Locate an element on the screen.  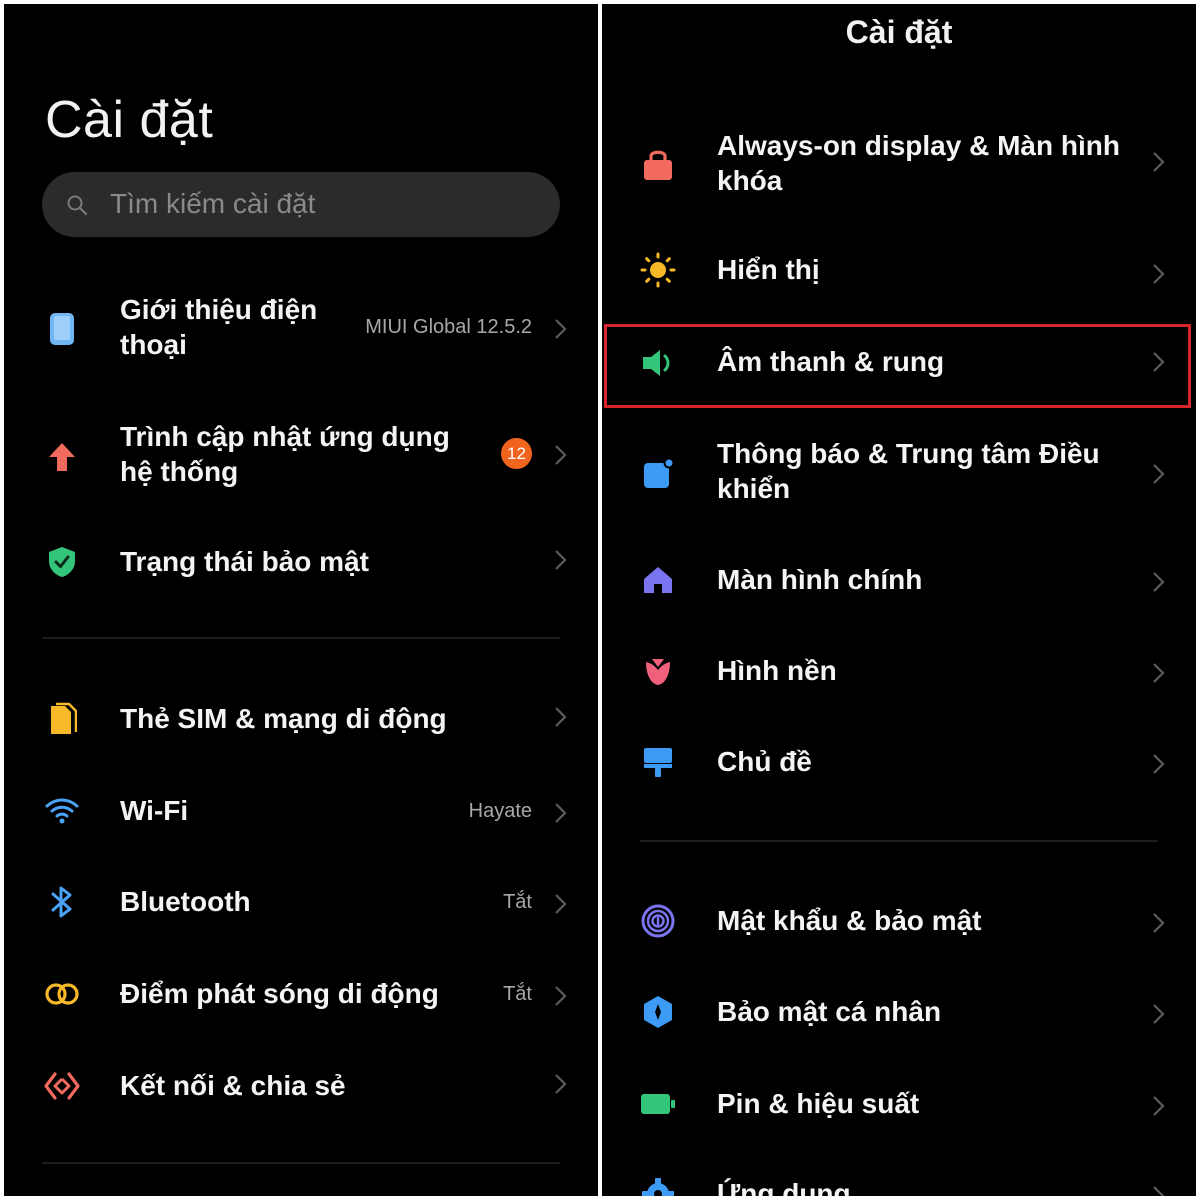
settings-item-label: Điểm phát sóng di động is located at coordinates (279, 993).